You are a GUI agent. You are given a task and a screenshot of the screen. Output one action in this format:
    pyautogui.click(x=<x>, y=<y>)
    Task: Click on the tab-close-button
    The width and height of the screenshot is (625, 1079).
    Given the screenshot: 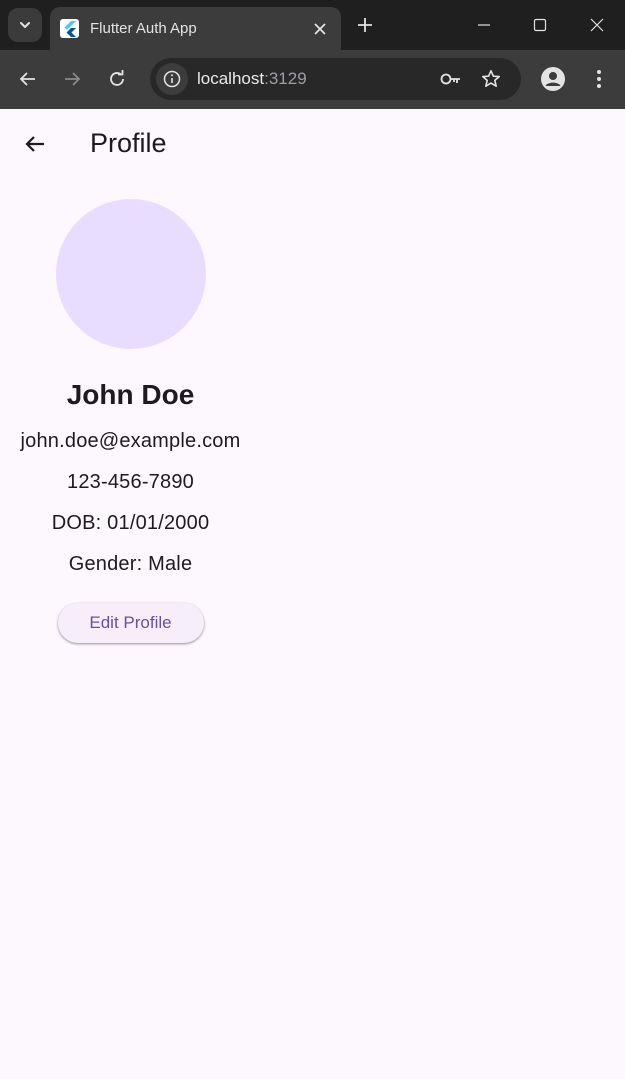 What is the action you would take?
    pyautogui.click(x=320, y=29)
    